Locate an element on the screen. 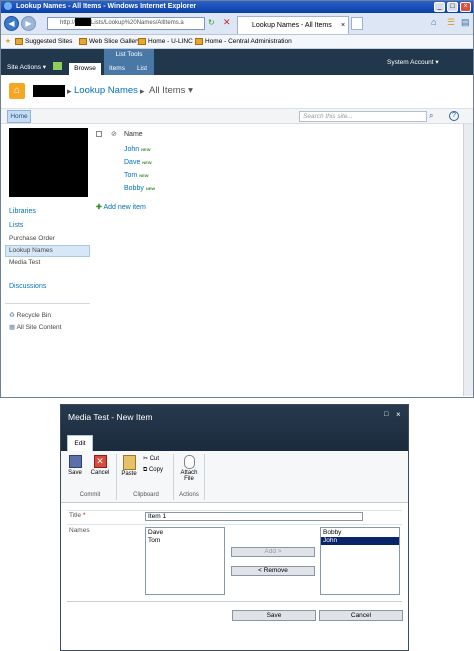 This screenshot has width=474, height=651. favorite-label: Home - Central Administration is located at coordinates (248, 41).